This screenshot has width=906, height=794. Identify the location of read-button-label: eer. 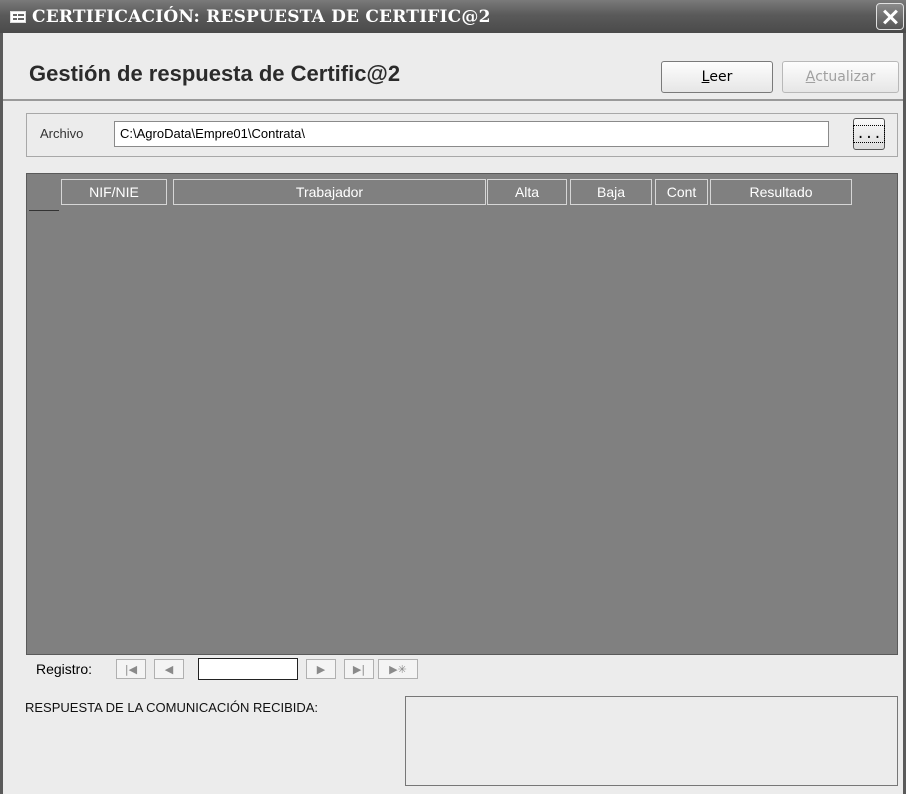
(721, 77).